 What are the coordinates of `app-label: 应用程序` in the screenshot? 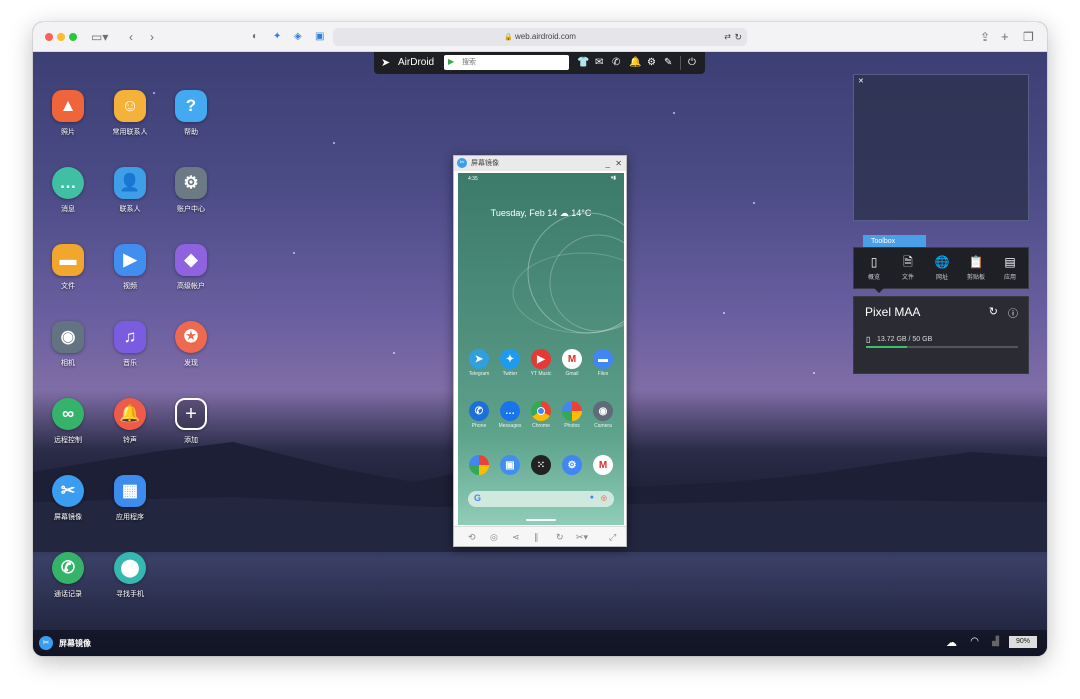 It's located at (130, 517).